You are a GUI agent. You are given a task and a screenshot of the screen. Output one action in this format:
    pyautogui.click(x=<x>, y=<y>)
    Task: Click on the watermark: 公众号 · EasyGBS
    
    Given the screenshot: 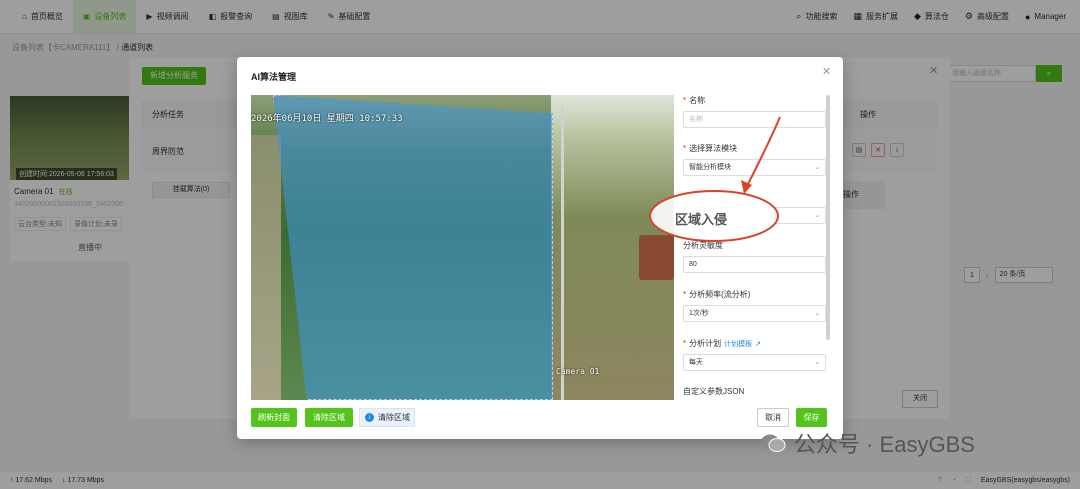 What is the action you would take?
    pyautogui.click(x=867, y=443)
    